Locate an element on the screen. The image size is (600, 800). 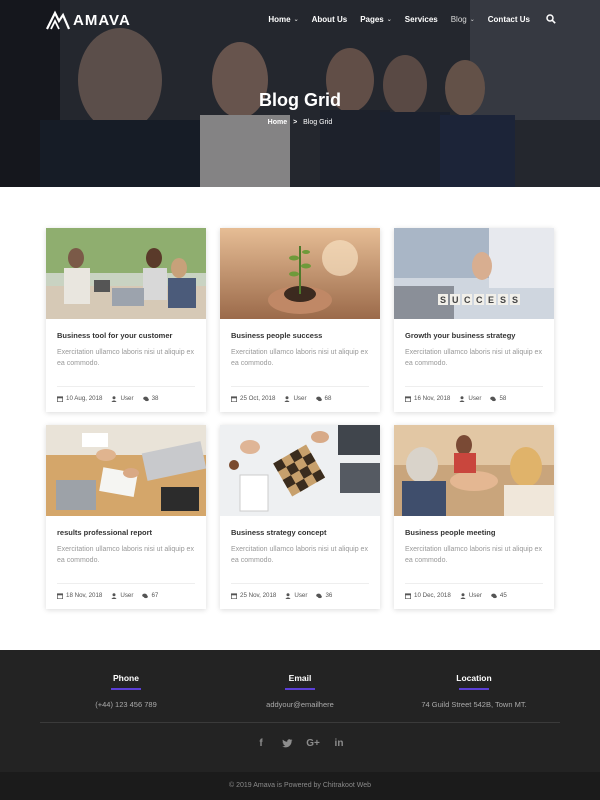
footer-location-value: 74 Guild Street 542B, Town MT. is located at coordinates (474, 704).